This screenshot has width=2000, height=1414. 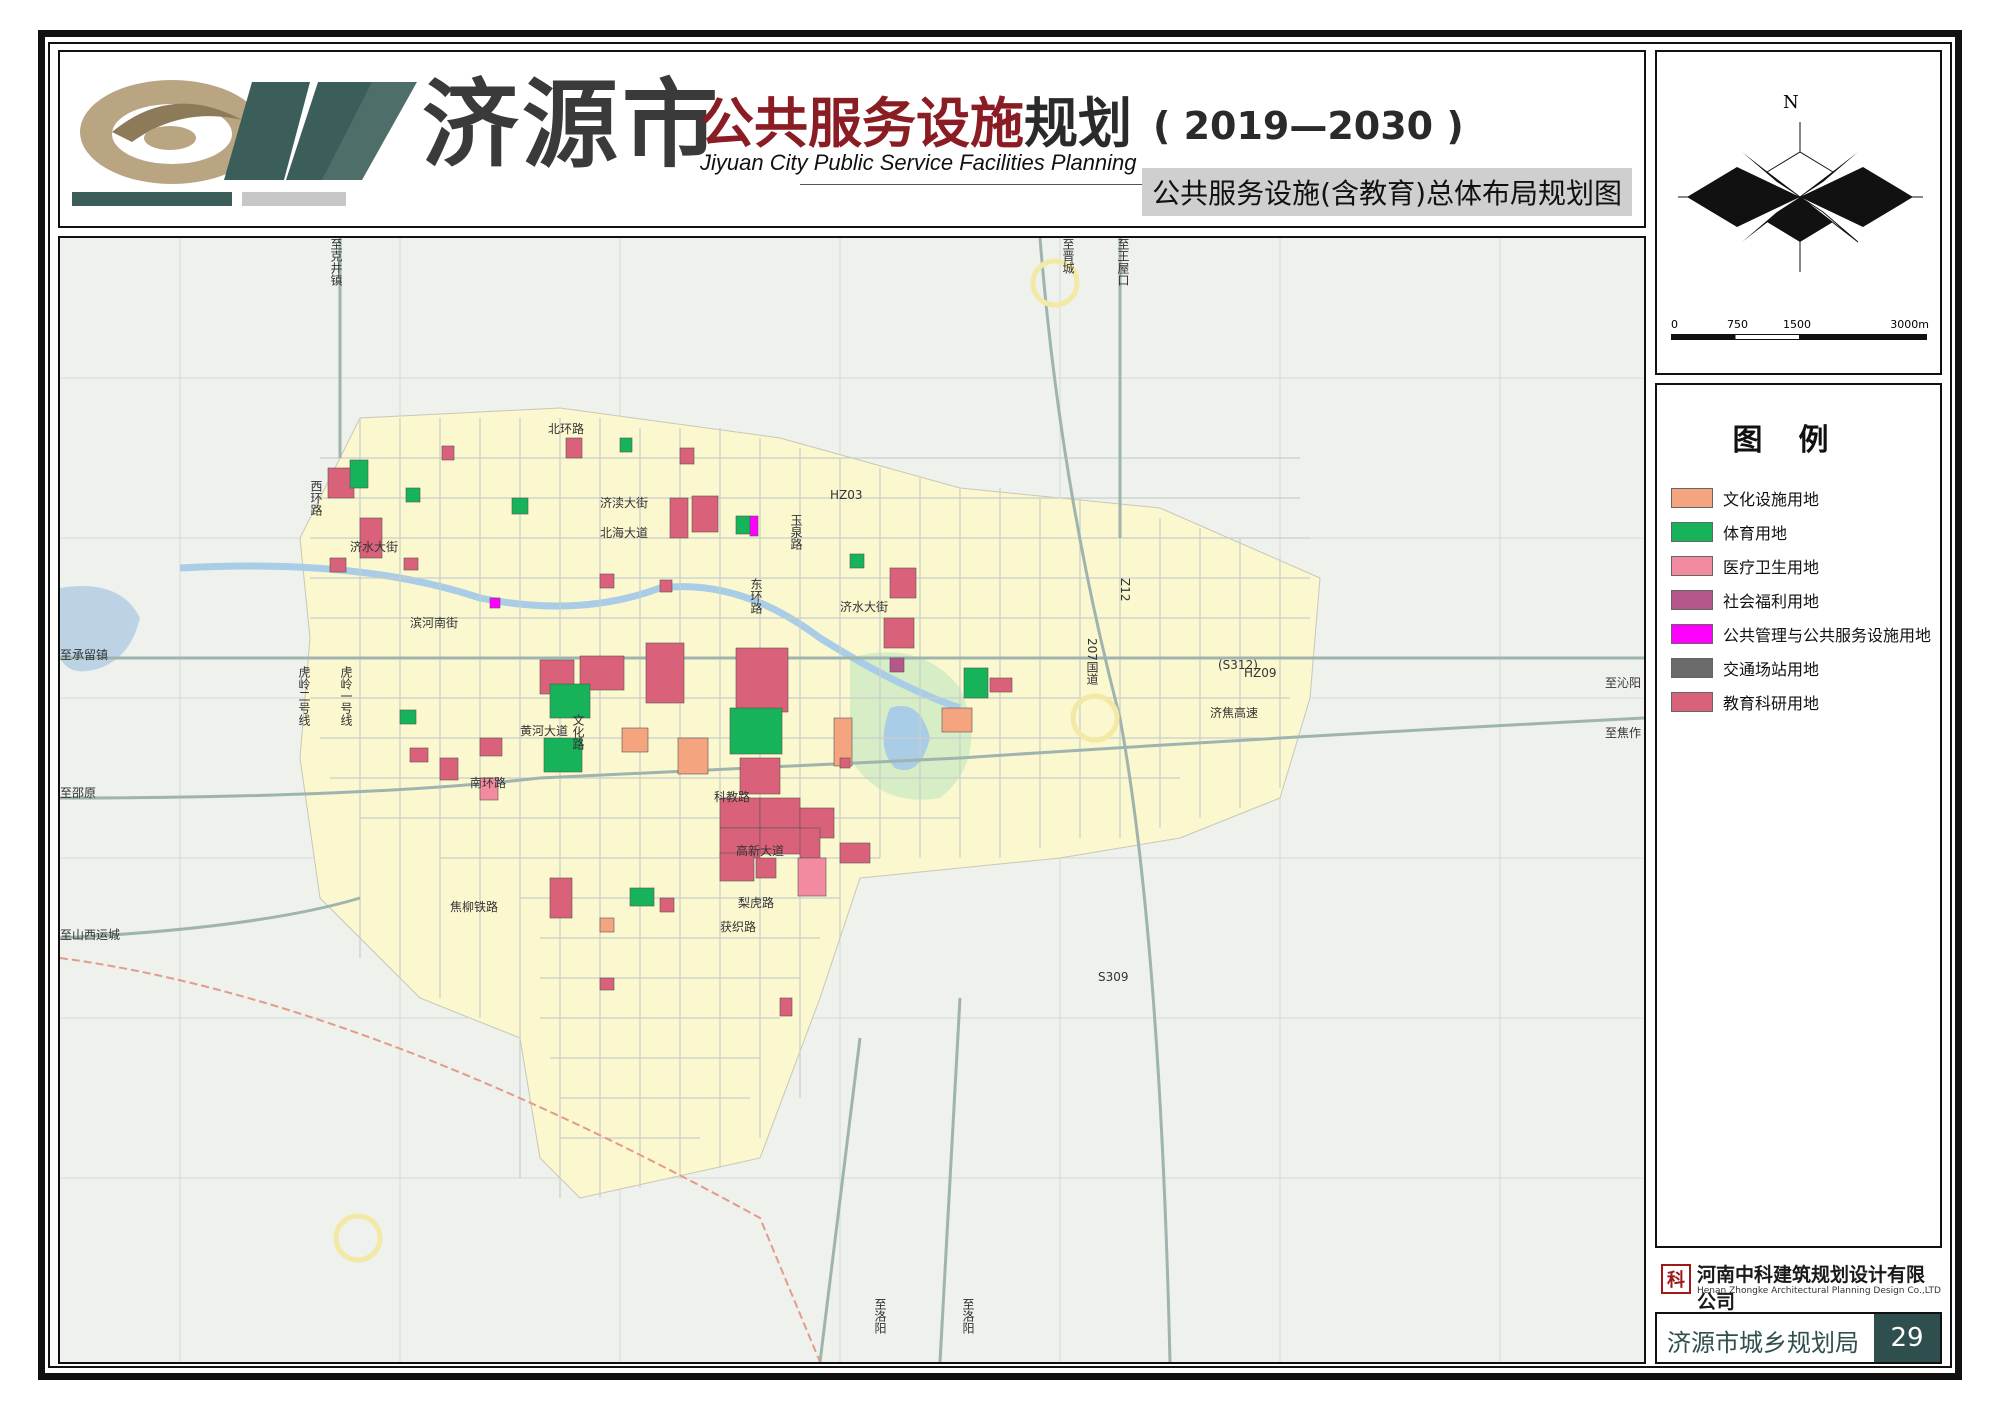 What do you see at coordinates (1308, 126) in the screenshot?
I see `plan-years: ( 2019—2030 )` at bounding box center [1308, 126].